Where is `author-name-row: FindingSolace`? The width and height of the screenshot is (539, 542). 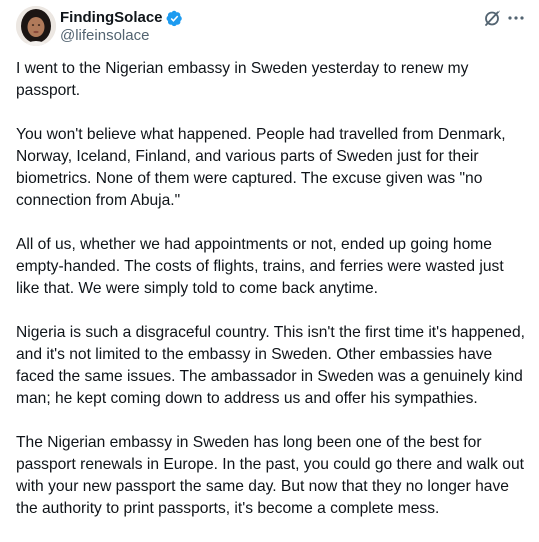 author-name-row: FindingSolace is located at coordinates (121, 18).